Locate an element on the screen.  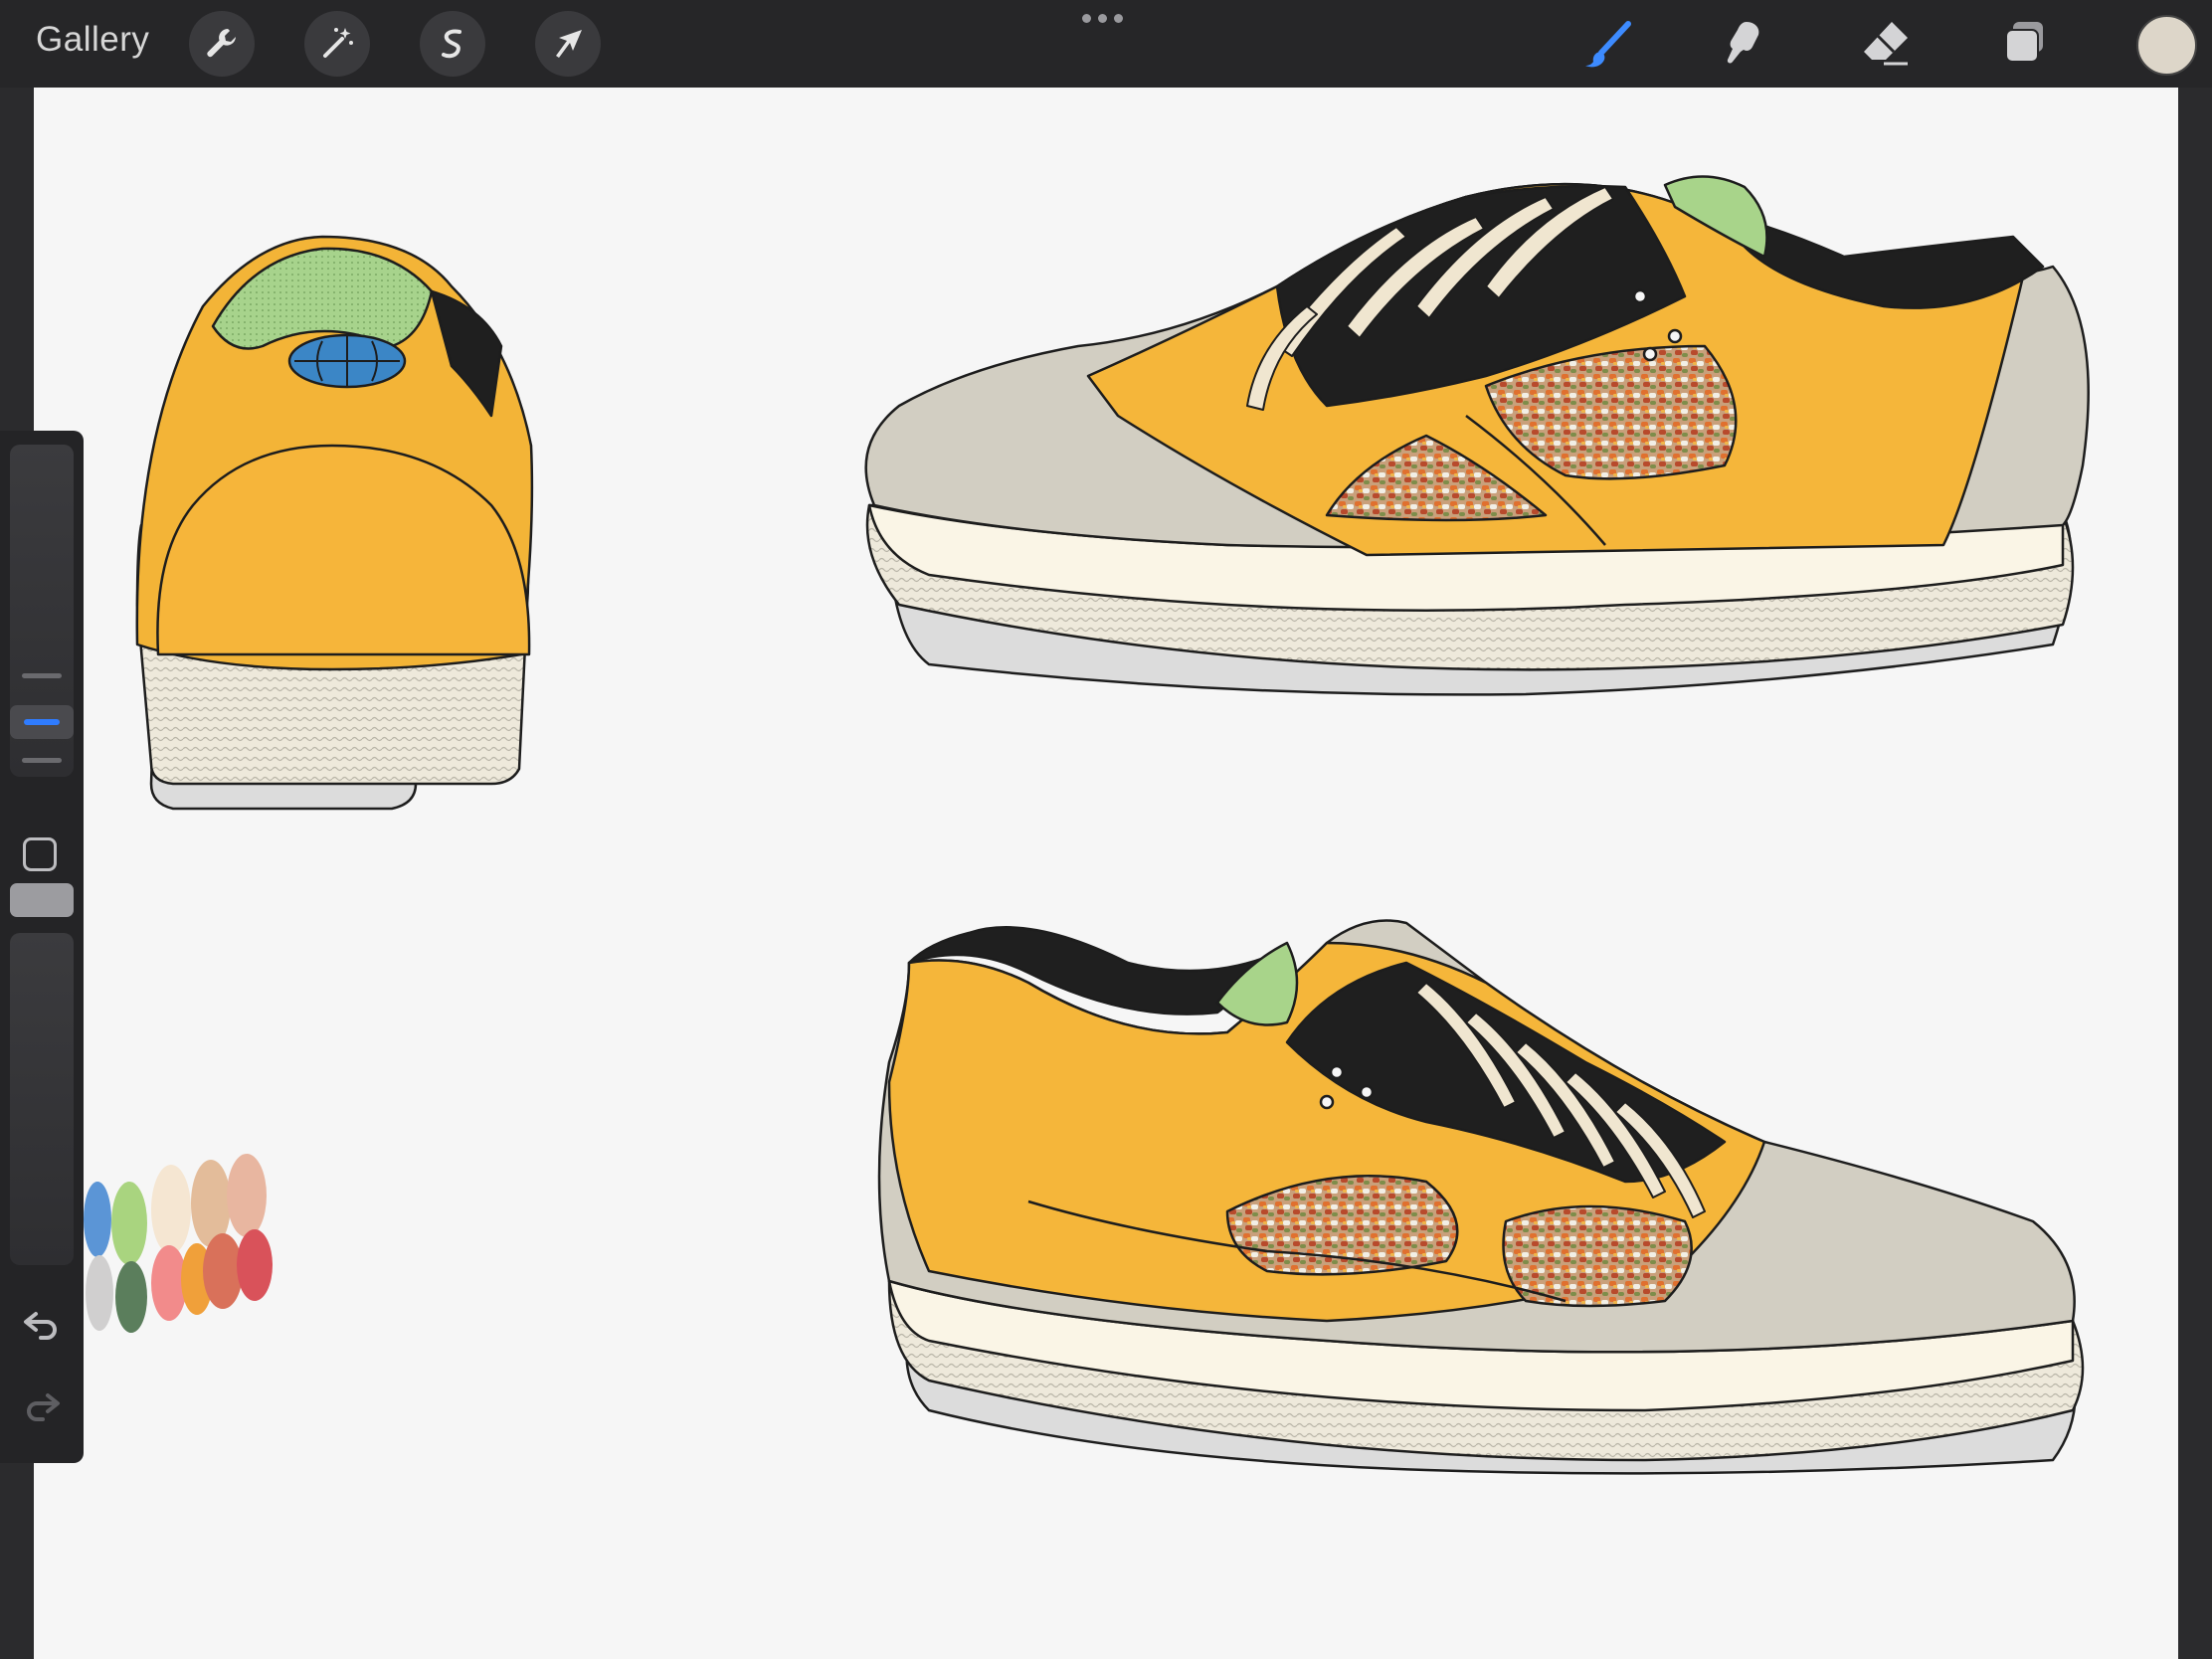
brush-size-slider is located at coordinates (42, 611).